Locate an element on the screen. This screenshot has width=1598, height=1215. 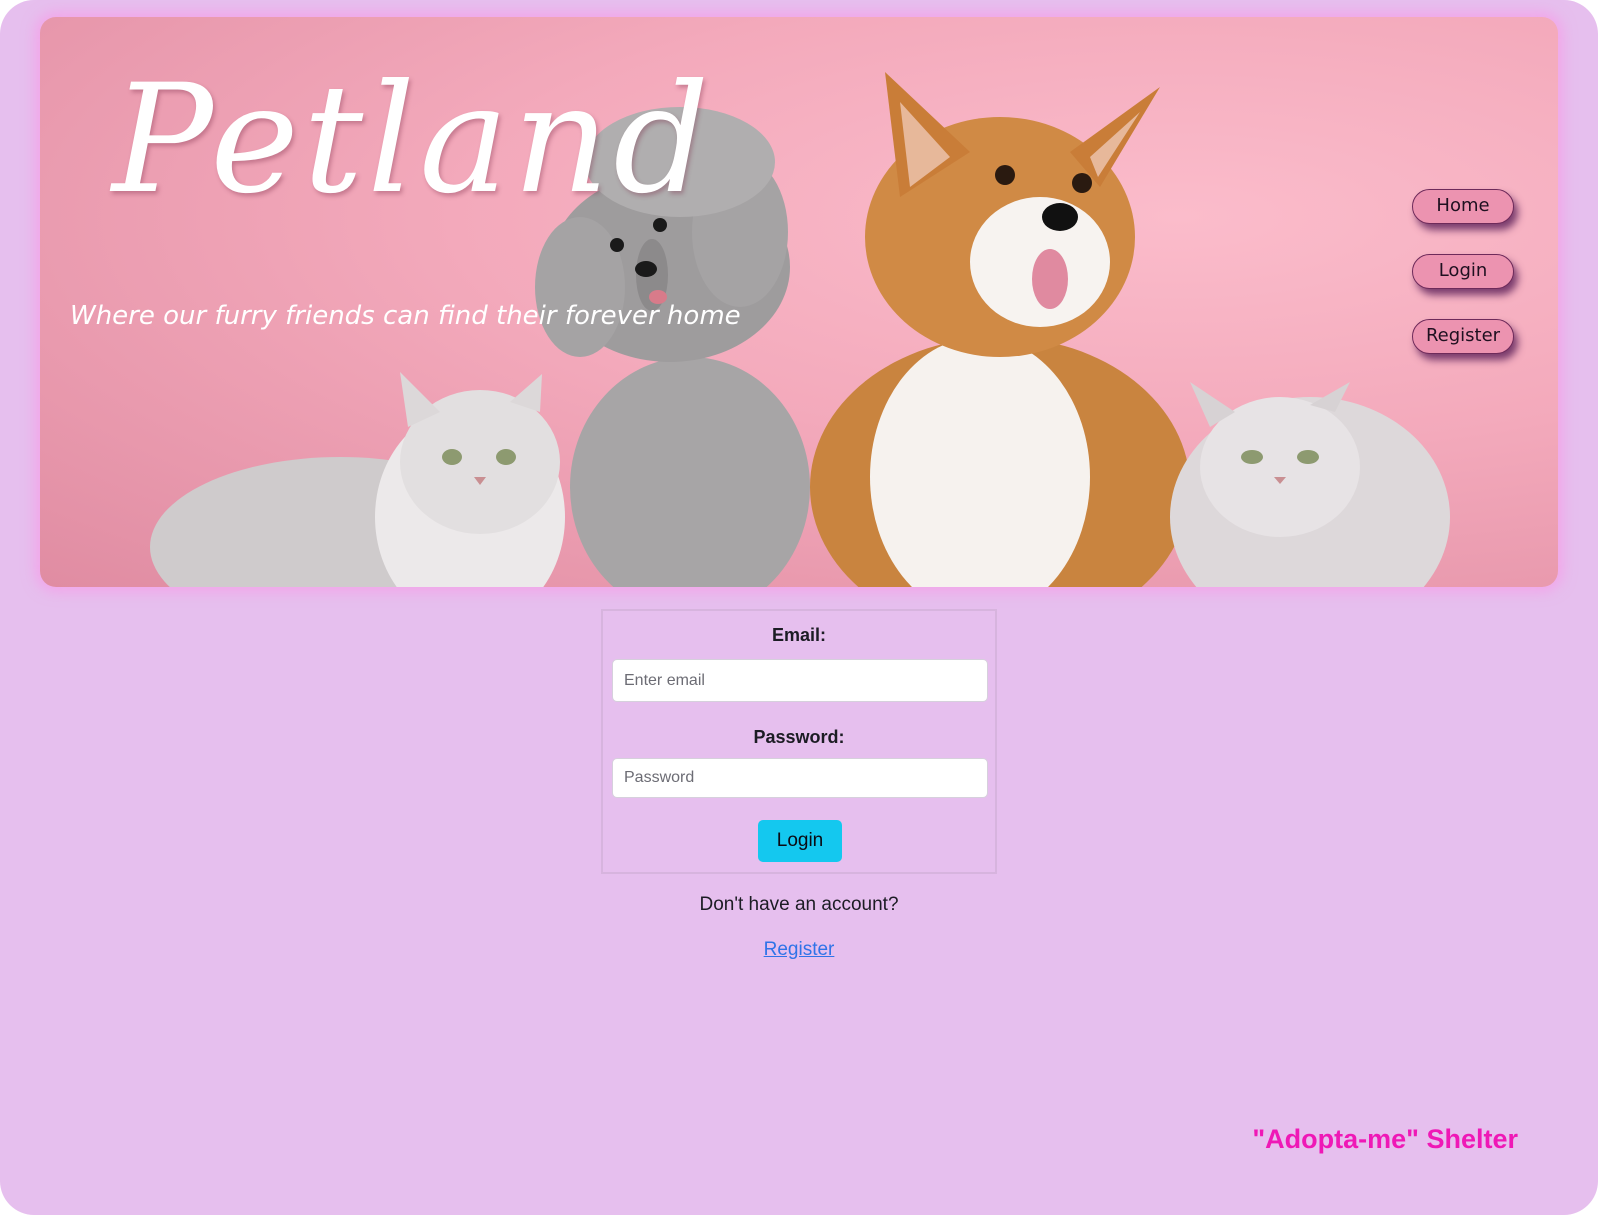
brand-title: Petland is located at coordinates (413, 140).